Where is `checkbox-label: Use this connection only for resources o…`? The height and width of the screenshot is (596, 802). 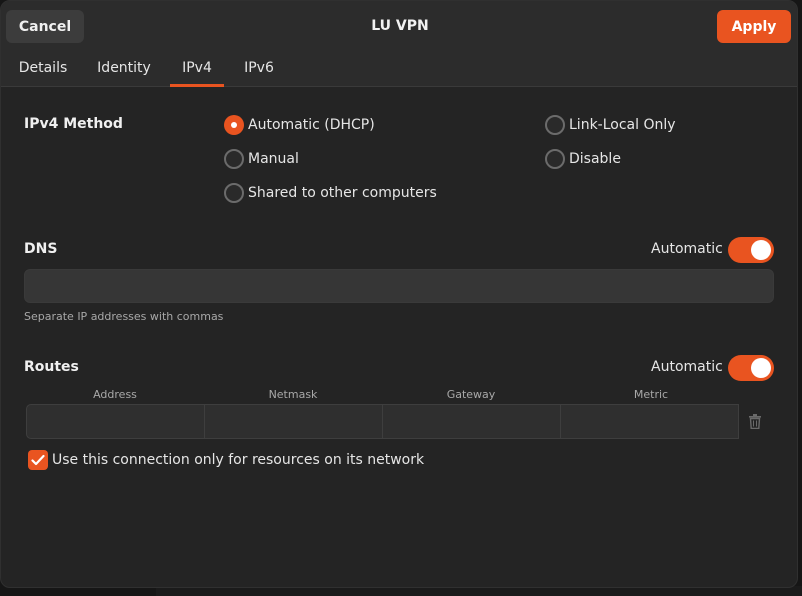 checkbox-label: Use this connection only for resources o… is located at coordinates (238, 460).